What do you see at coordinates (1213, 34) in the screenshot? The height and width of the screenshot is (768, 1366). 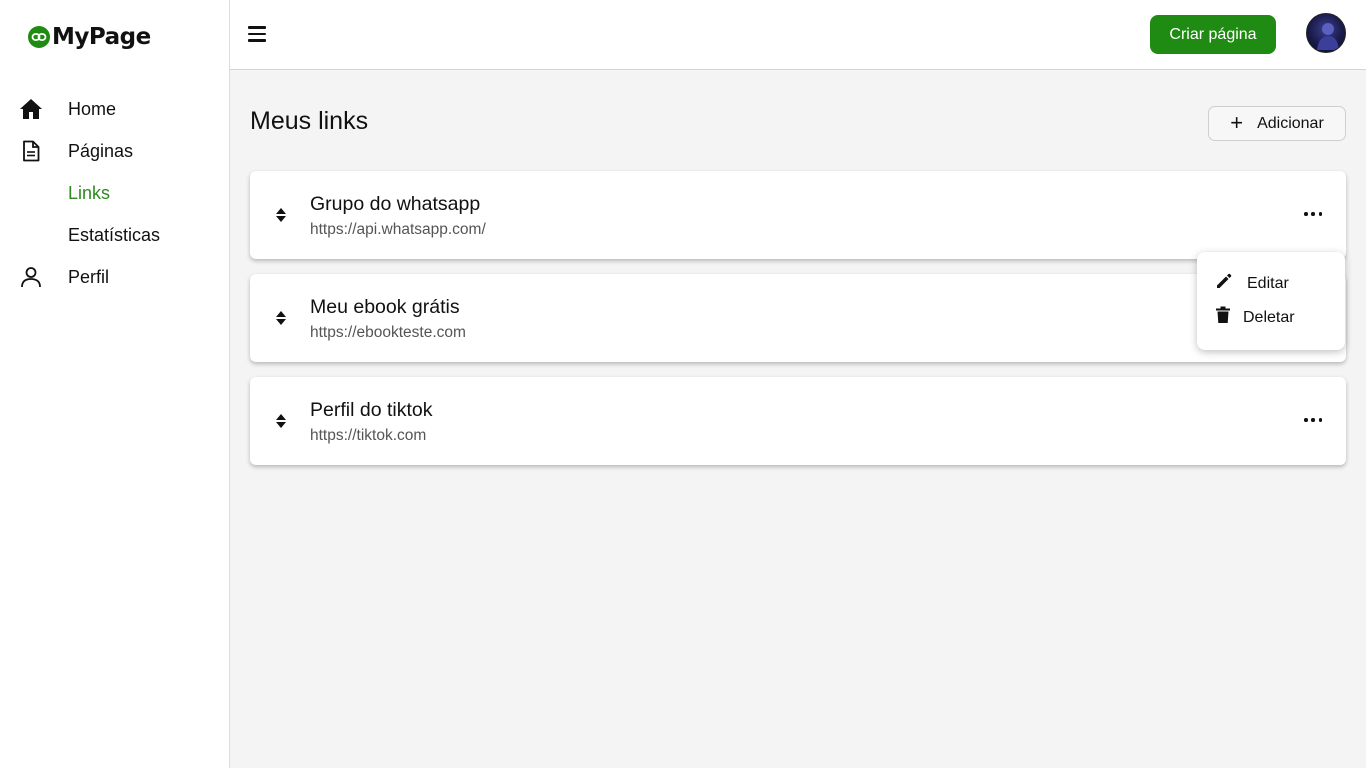 I see `create-page-button: Criar página` at bounding box center [1213, 34].